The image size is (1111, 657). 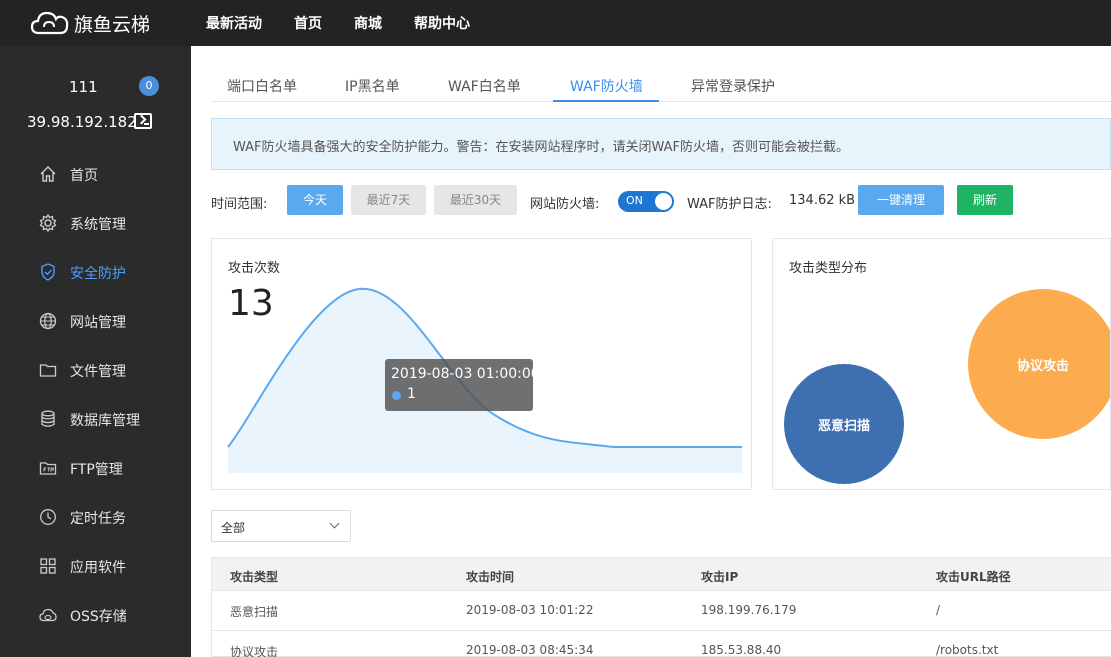 I want to click on sidebar-item-files: 文件管理, so click(x=95, y=370).